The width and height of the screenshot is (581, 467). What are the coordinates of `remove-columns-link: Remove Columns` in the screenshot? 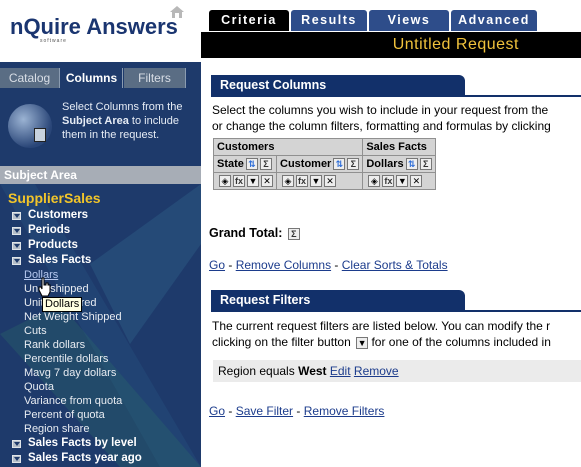 It's located at (283, 265).